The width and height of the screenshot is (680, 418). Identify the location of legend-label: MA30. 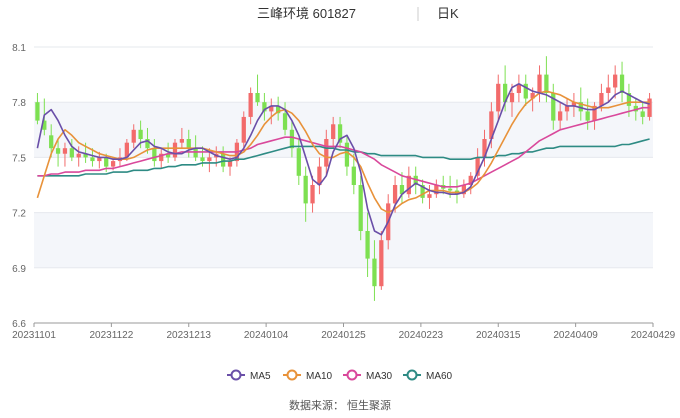
(379, 376).